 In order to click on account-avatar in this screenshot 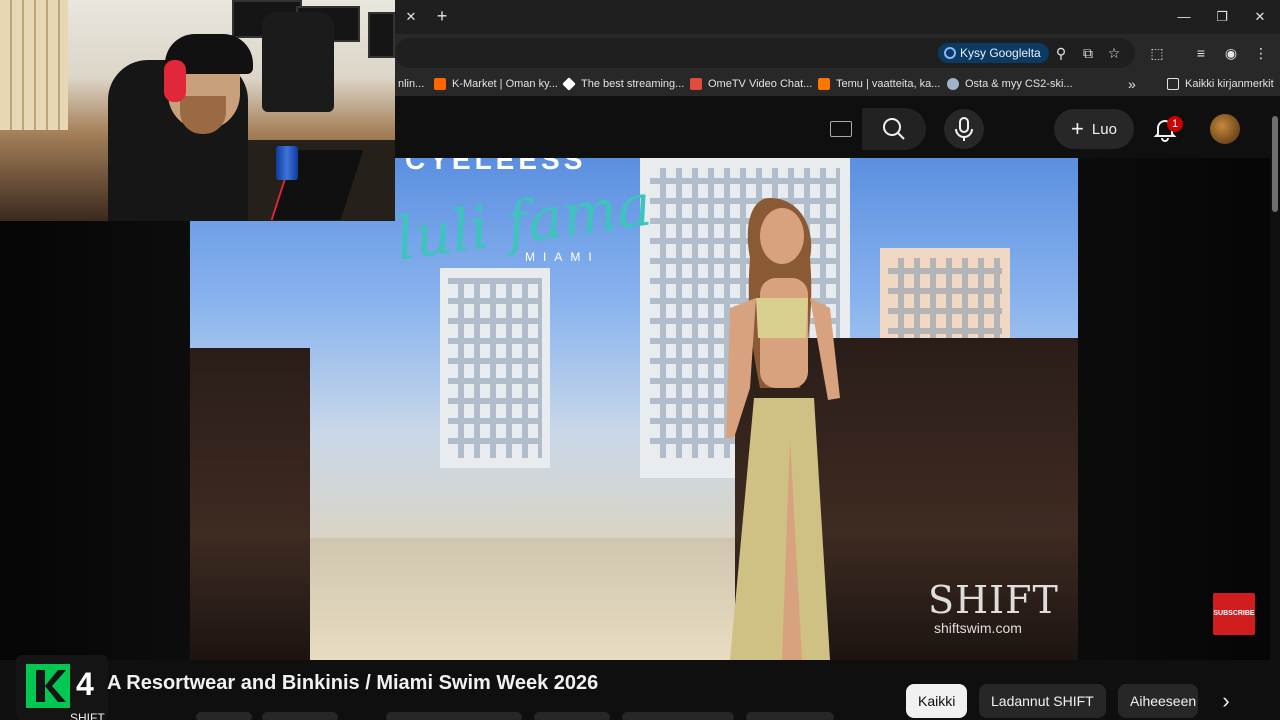, I will do `click(1225, 129)`.